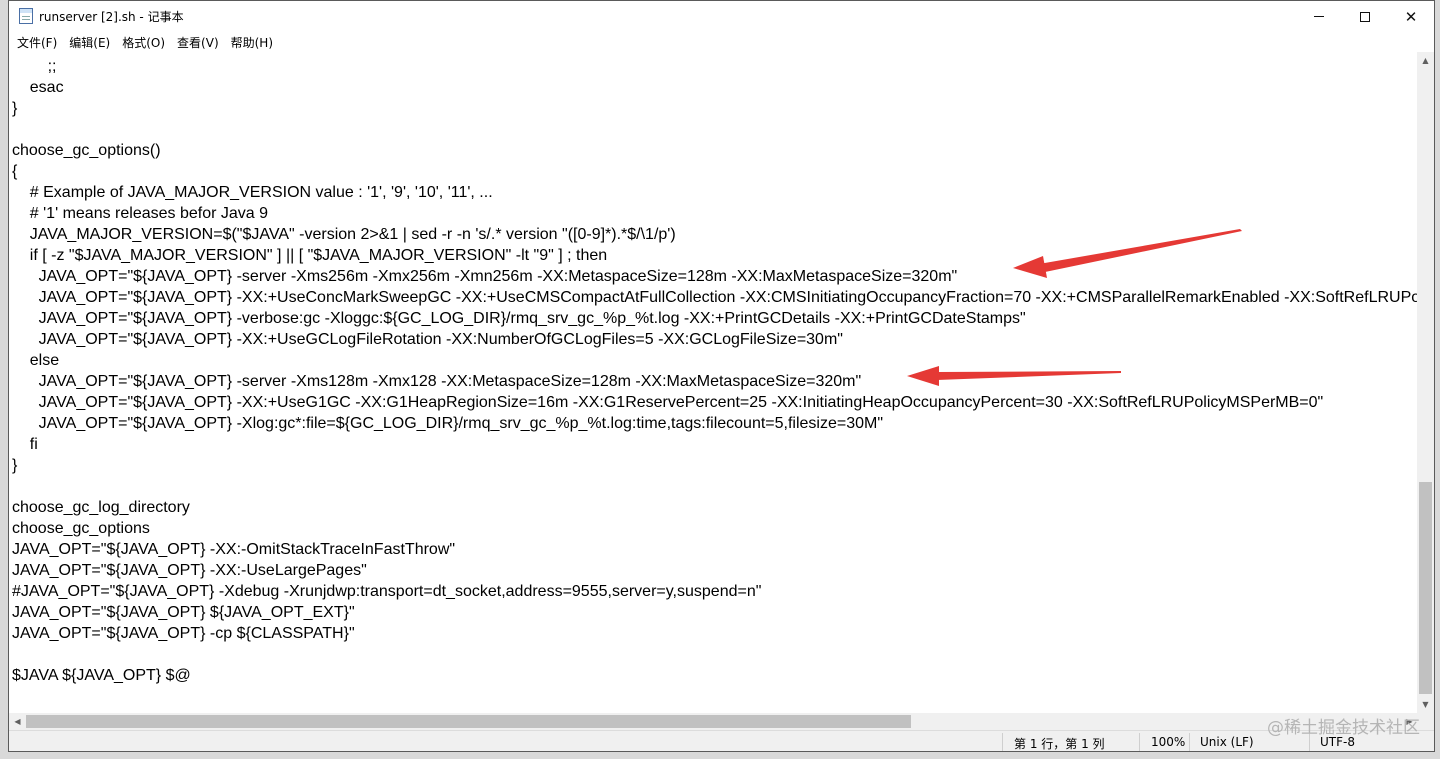  Describe the element at coordinates (17, 721) in the screenshot. I see `scroll-left-icon: ◀` at that location.